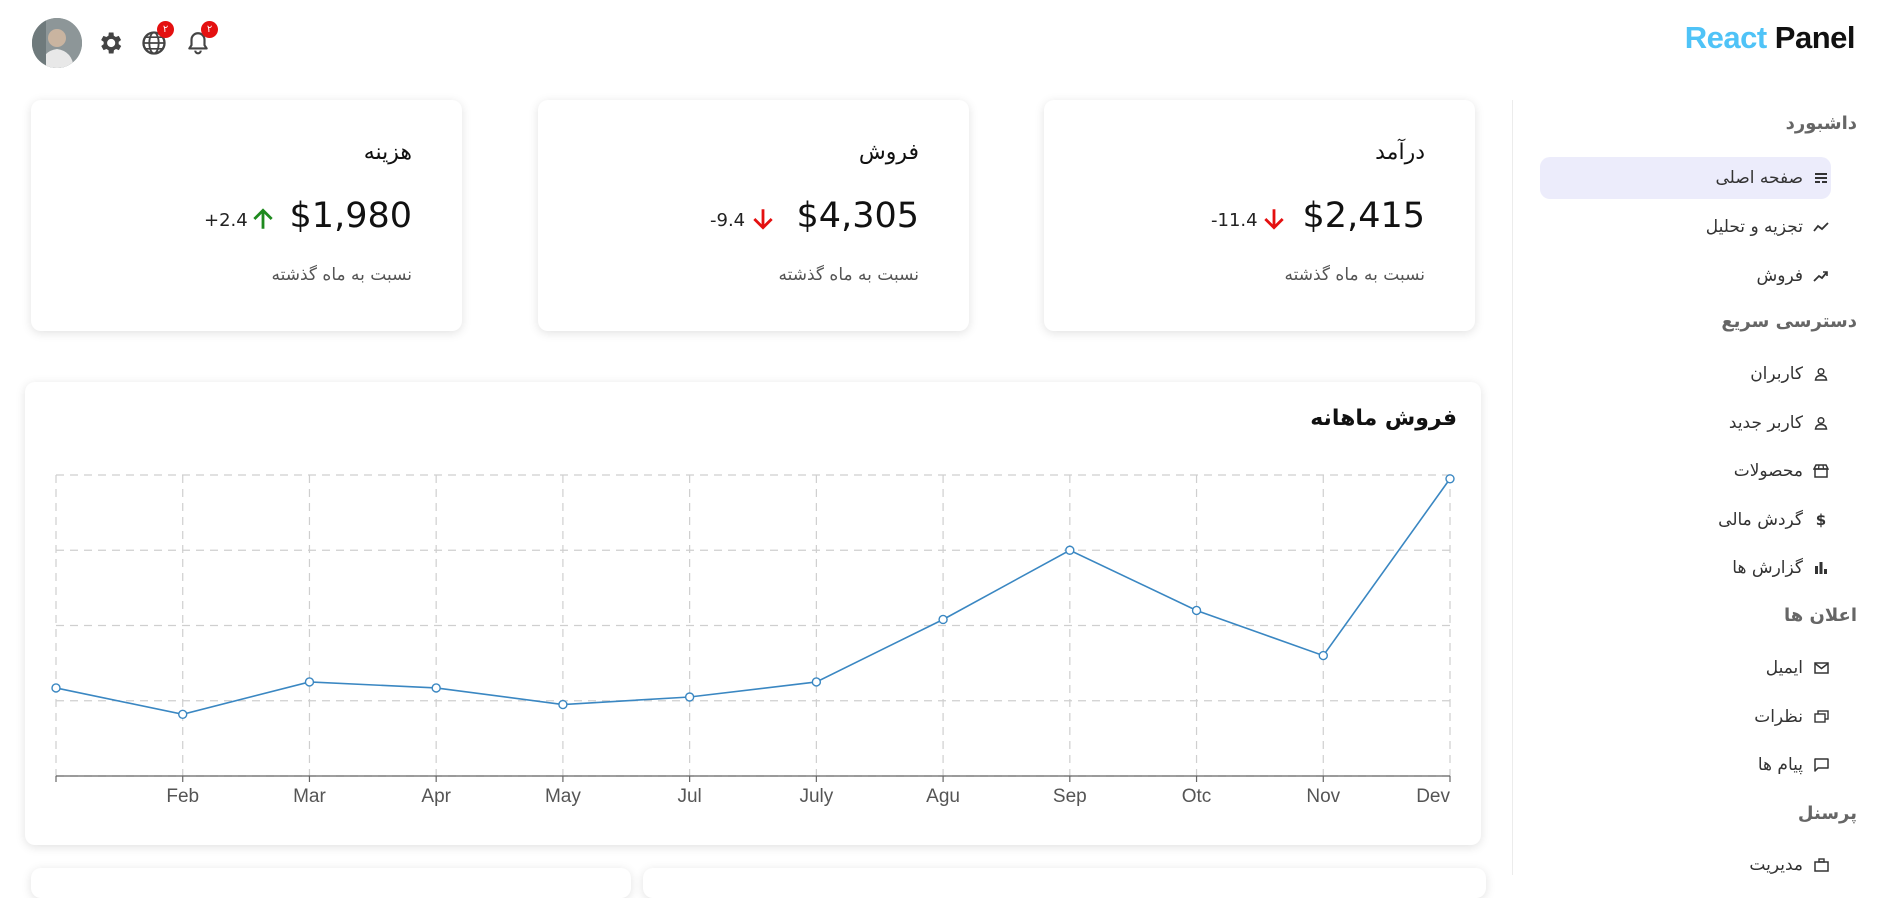 The width and height of the screenshot is (1883, 898). What do you see at coordinates (1821, 717) in the screenshot?
I see `comments-icon` at bounding box center [1821, 717].